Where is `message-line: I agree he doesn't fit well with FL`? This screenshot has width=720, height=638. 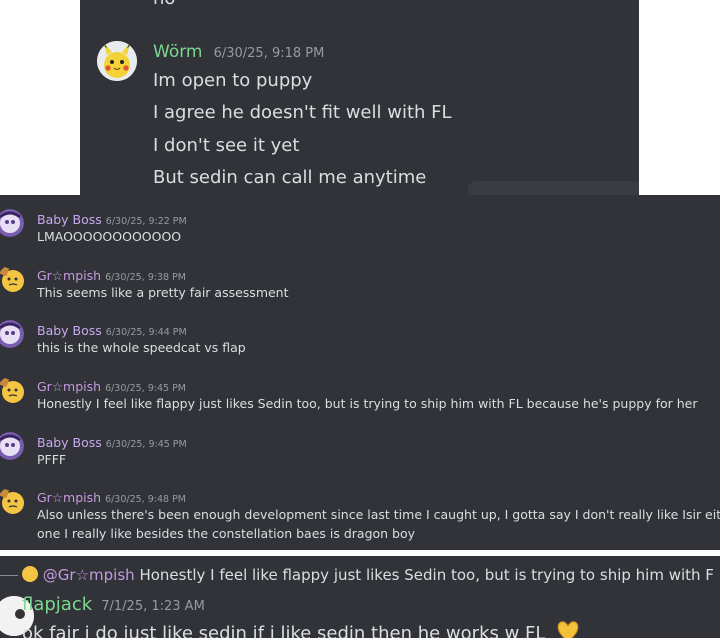 message-line: I agree he doesn't fit well with FL is located at coordinates (302, 112).